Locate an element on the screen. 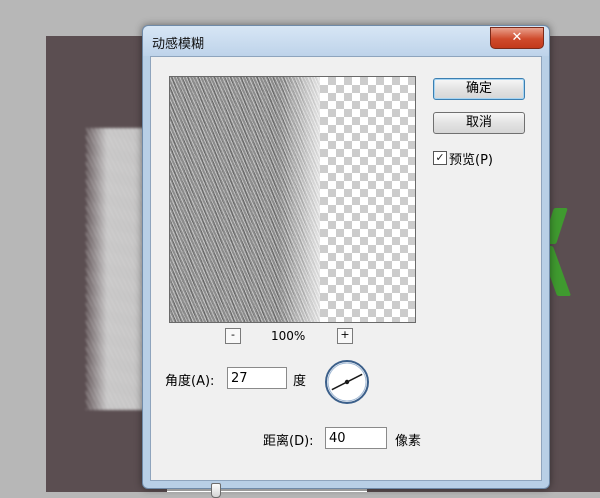  preview-transparency-checker is located at coordinates (367, 199).